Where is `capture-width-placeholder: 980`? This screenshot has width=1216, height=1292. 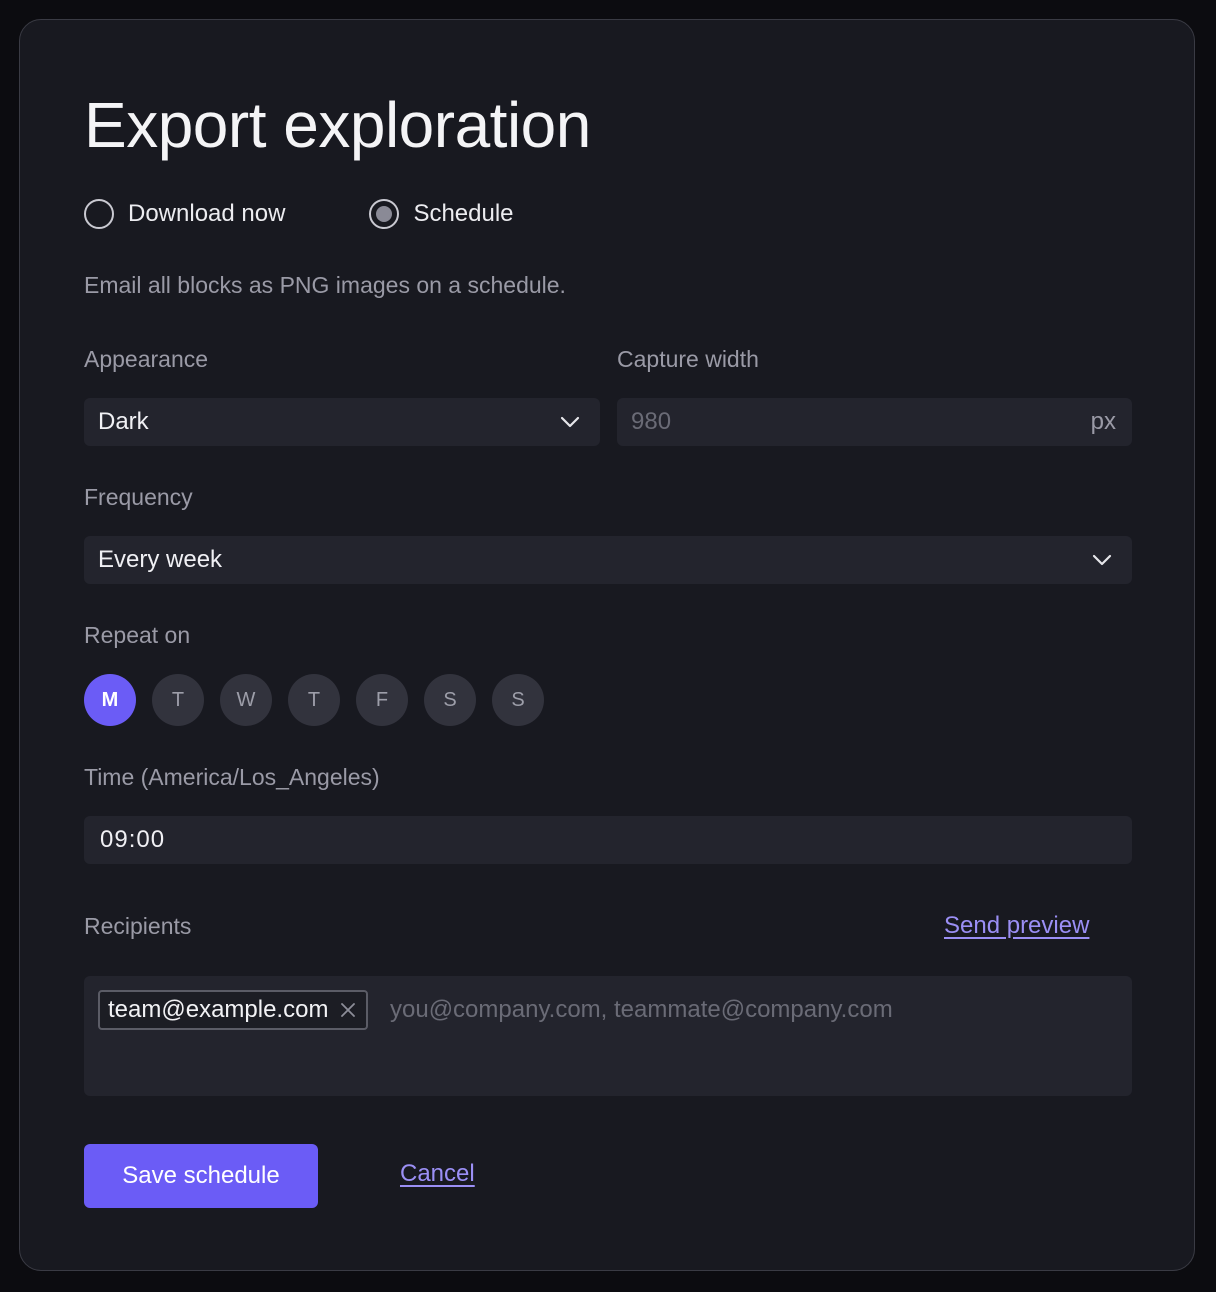 capture-width-placeholder: 980 is located at coordinates (651, 421).